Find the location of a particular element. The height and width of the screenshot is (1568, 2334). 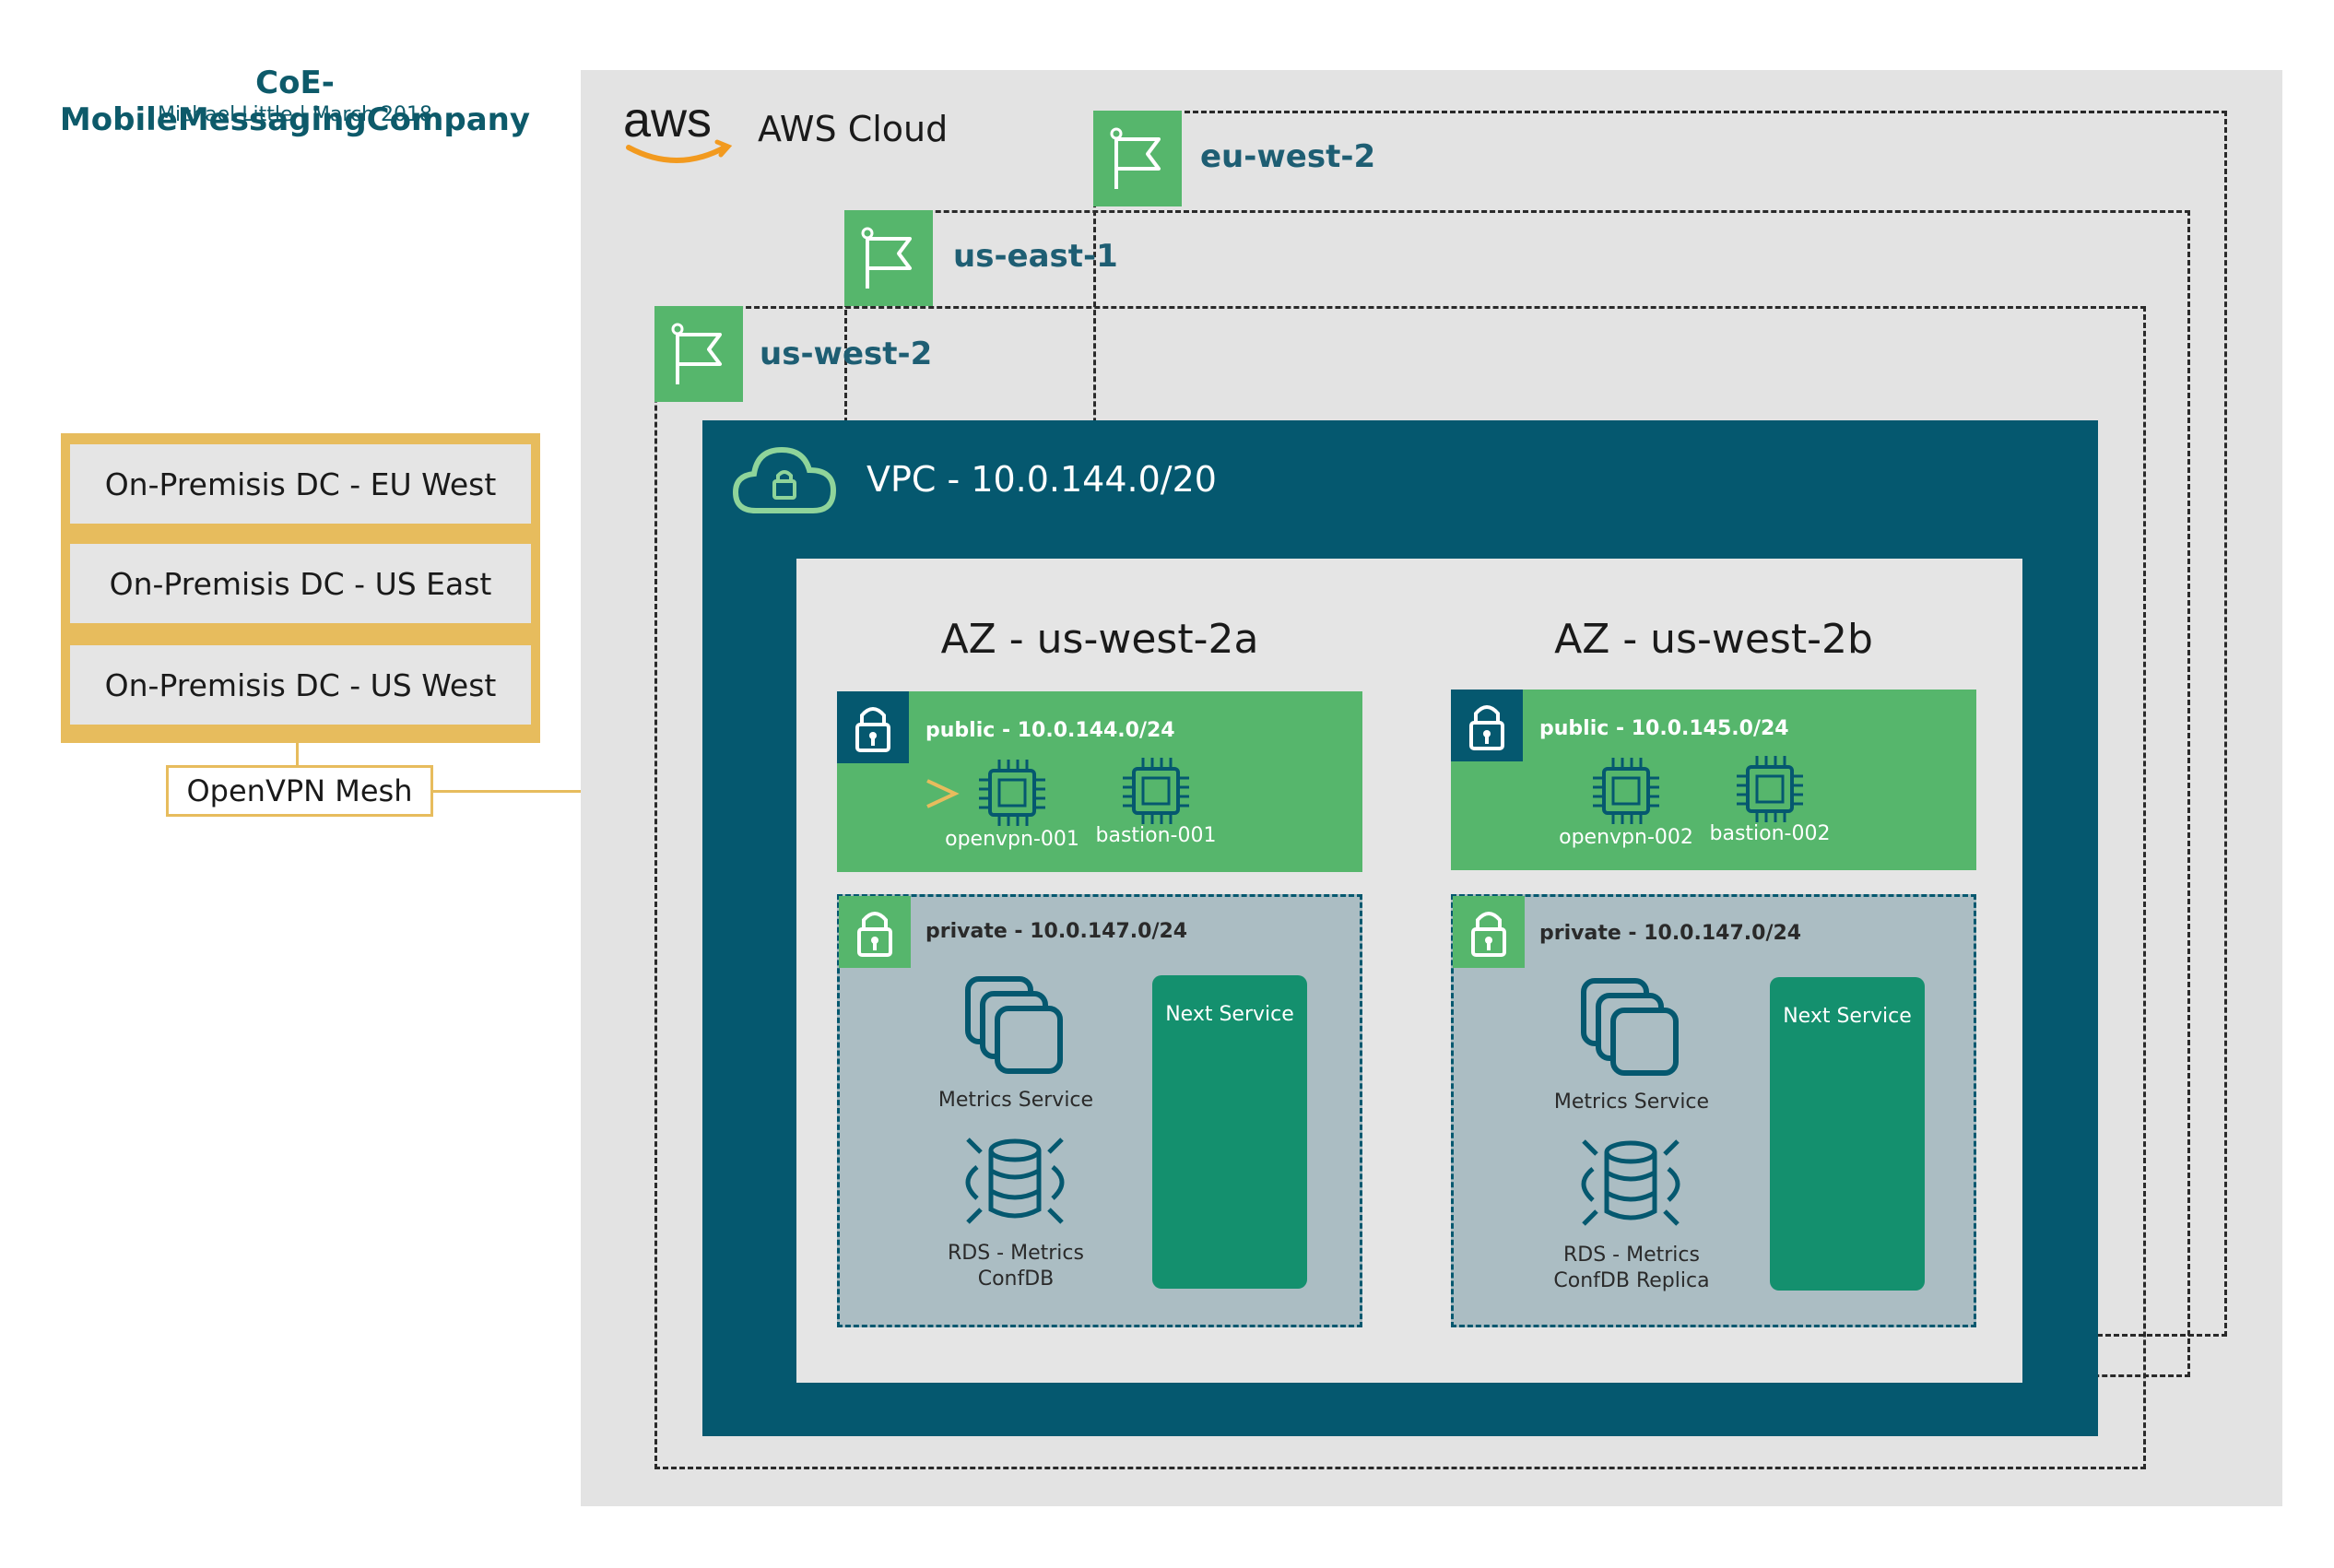

openvpn-mesh-label: OpenVPN Mesh is located at coordinates (299, 791).